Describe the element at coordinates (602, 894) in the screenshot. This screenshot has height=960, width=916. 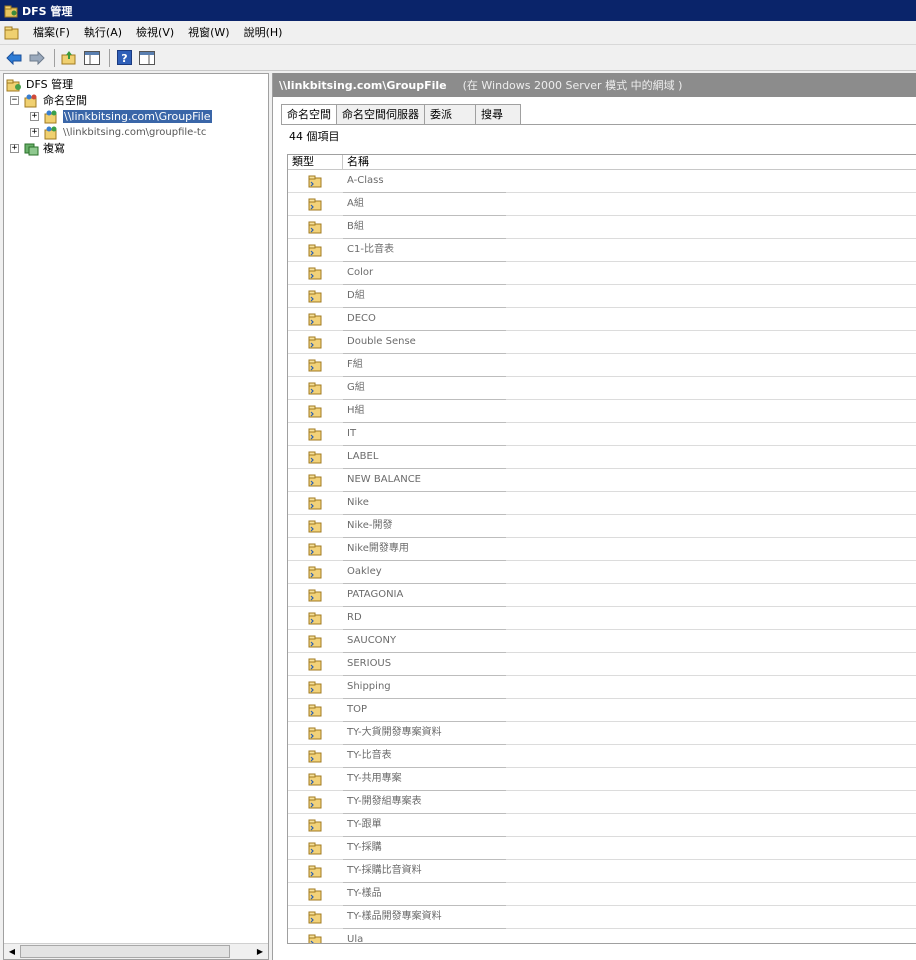
I see `list-item: TY-樣品` at that location.